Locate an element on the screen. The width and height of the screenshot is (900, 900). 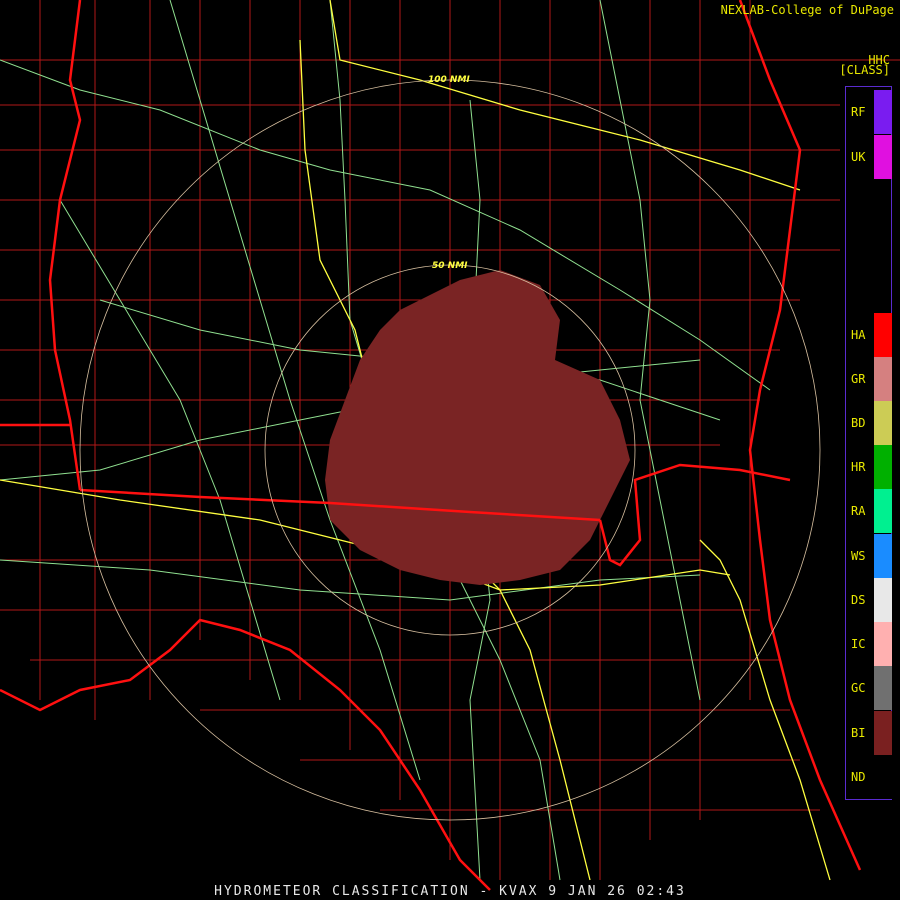
legend-label-ws: WS is located at coordinates (858, 556).